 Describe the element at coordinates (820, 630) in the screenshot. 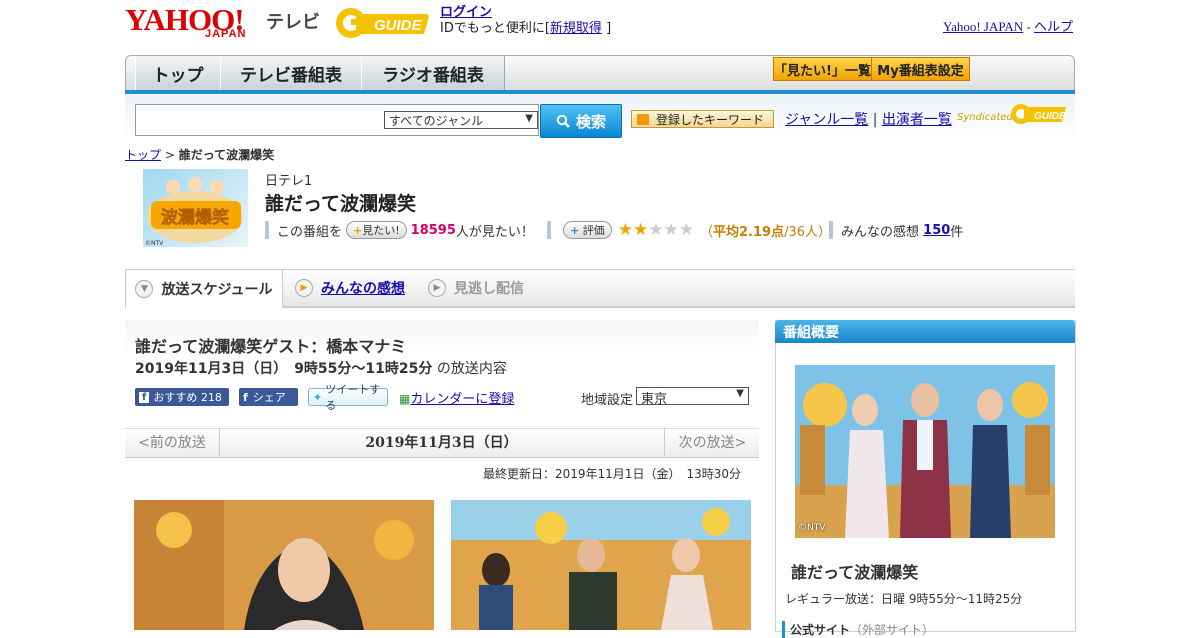

I see `official-site-label: 公式サイト` at that location.